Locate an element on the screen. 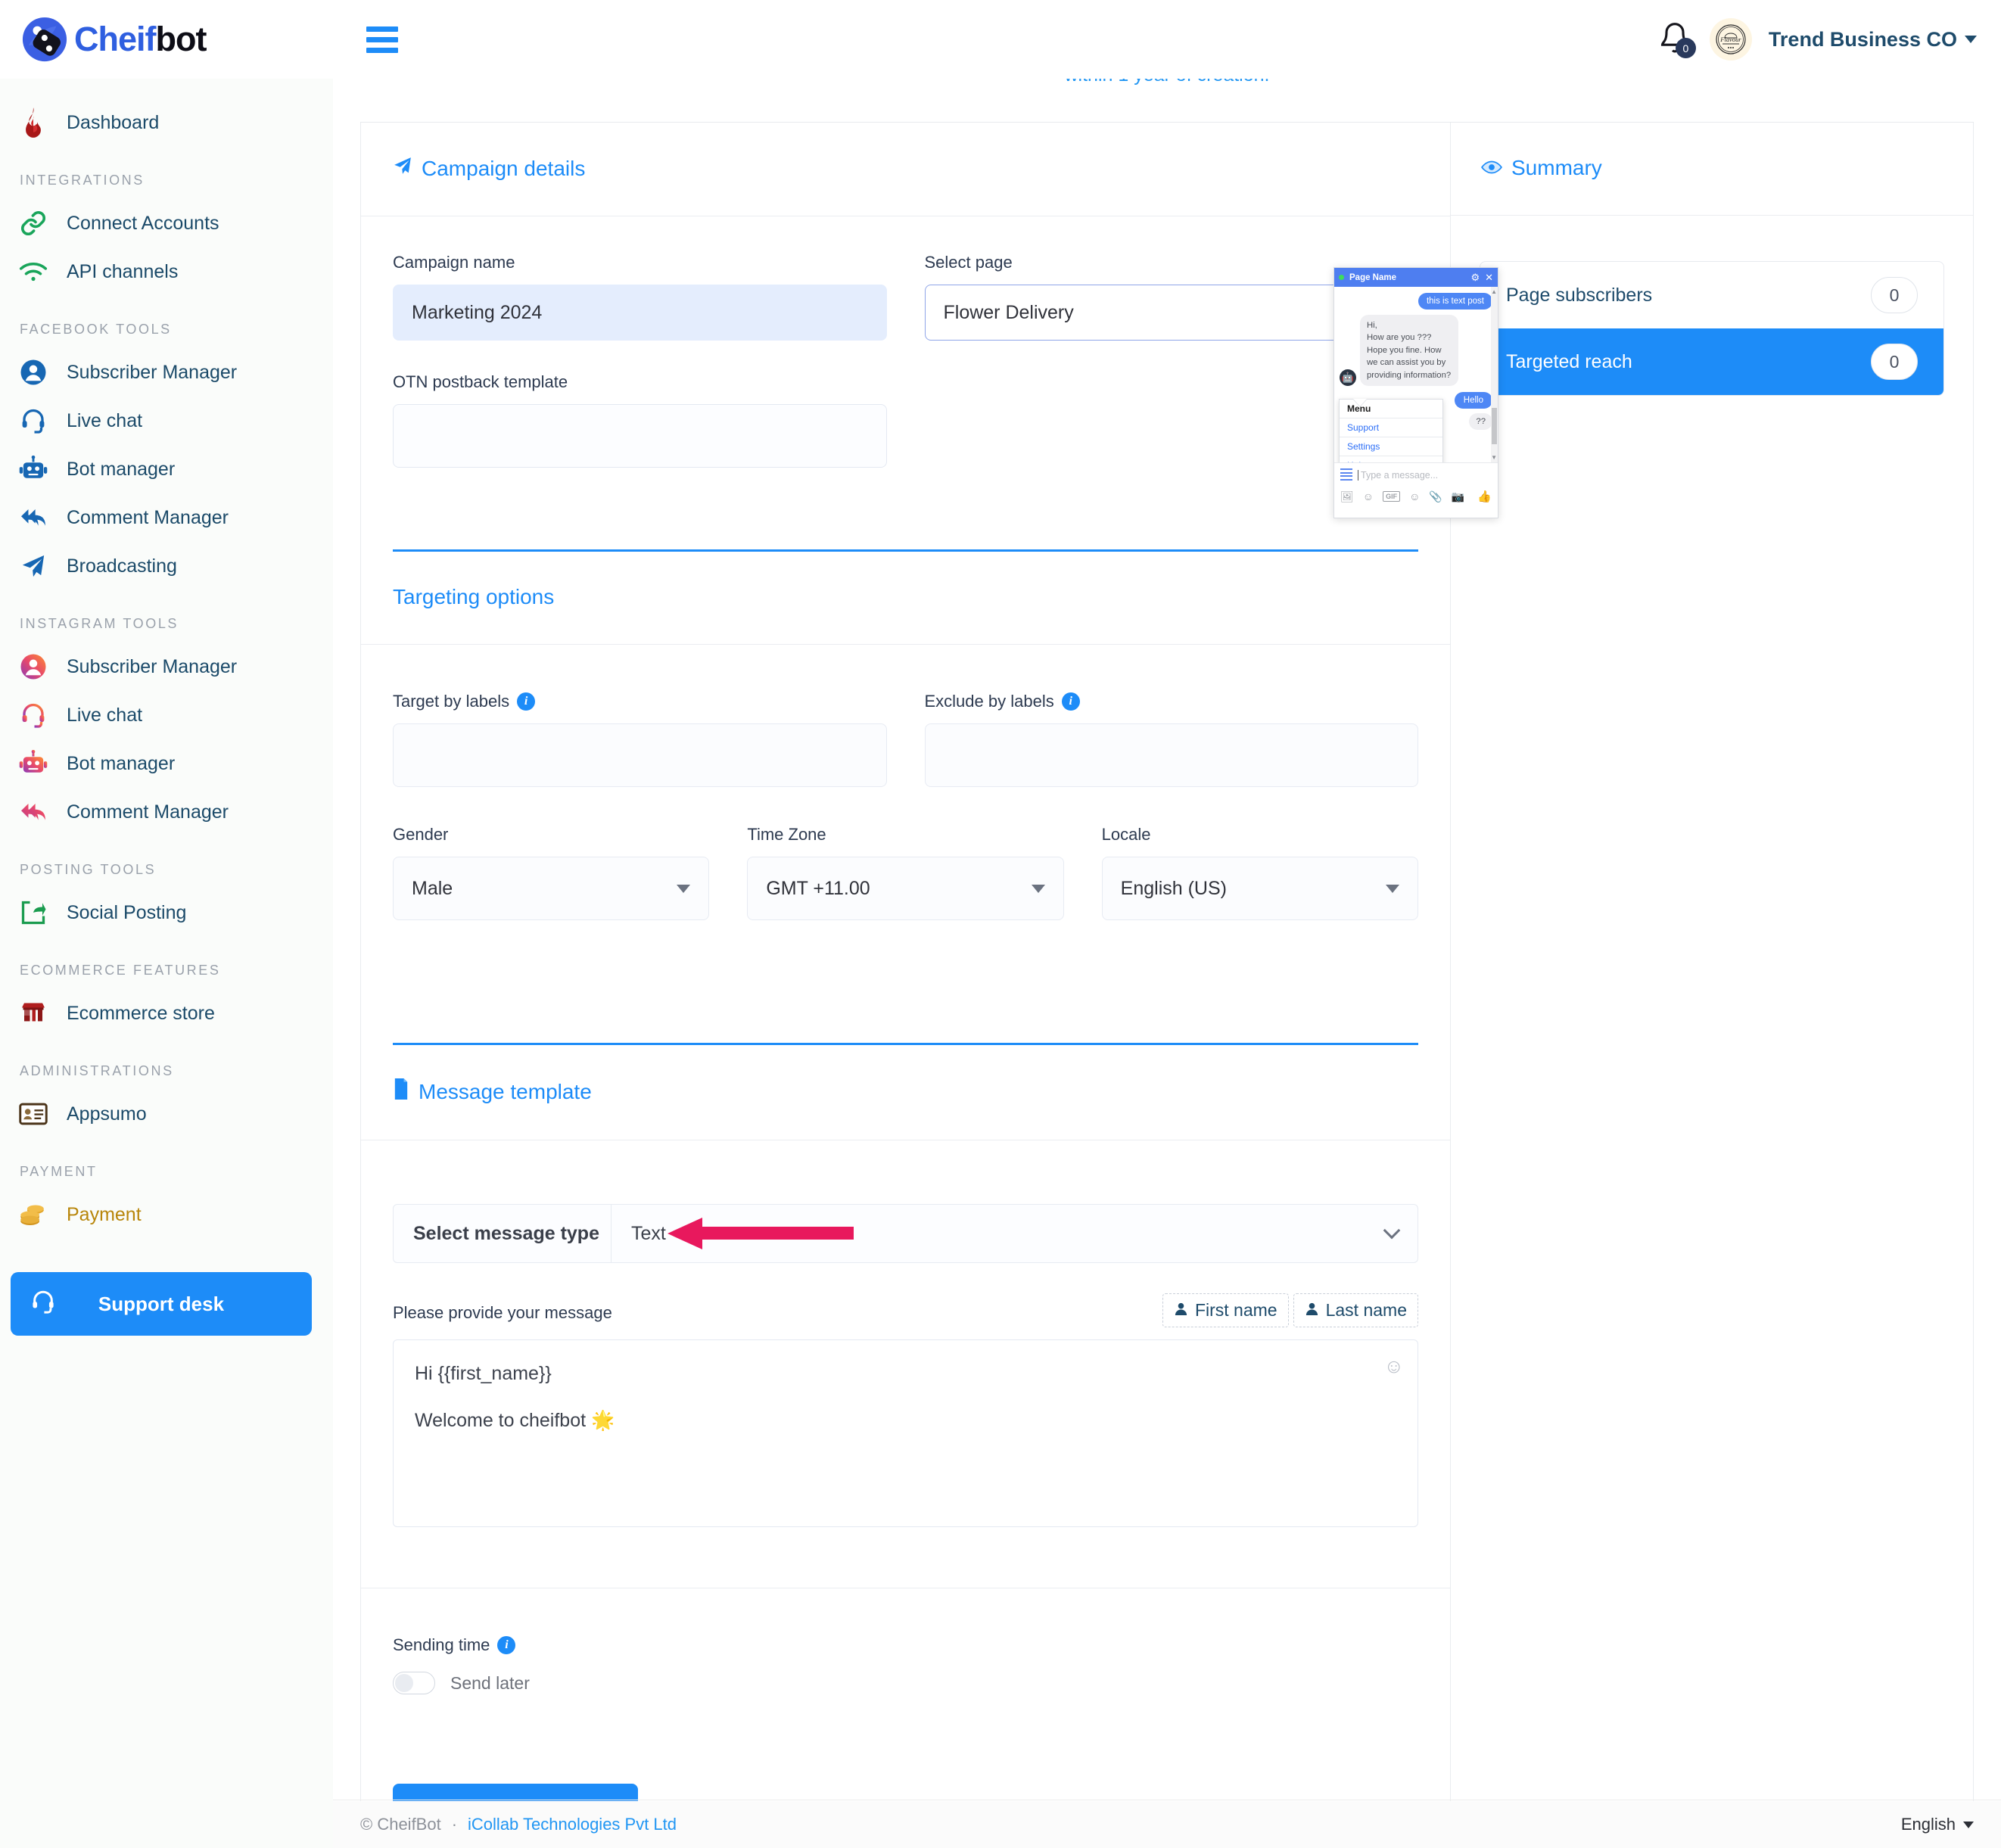  emoji-icon: ☺ is located at coordinates (1414, 496).